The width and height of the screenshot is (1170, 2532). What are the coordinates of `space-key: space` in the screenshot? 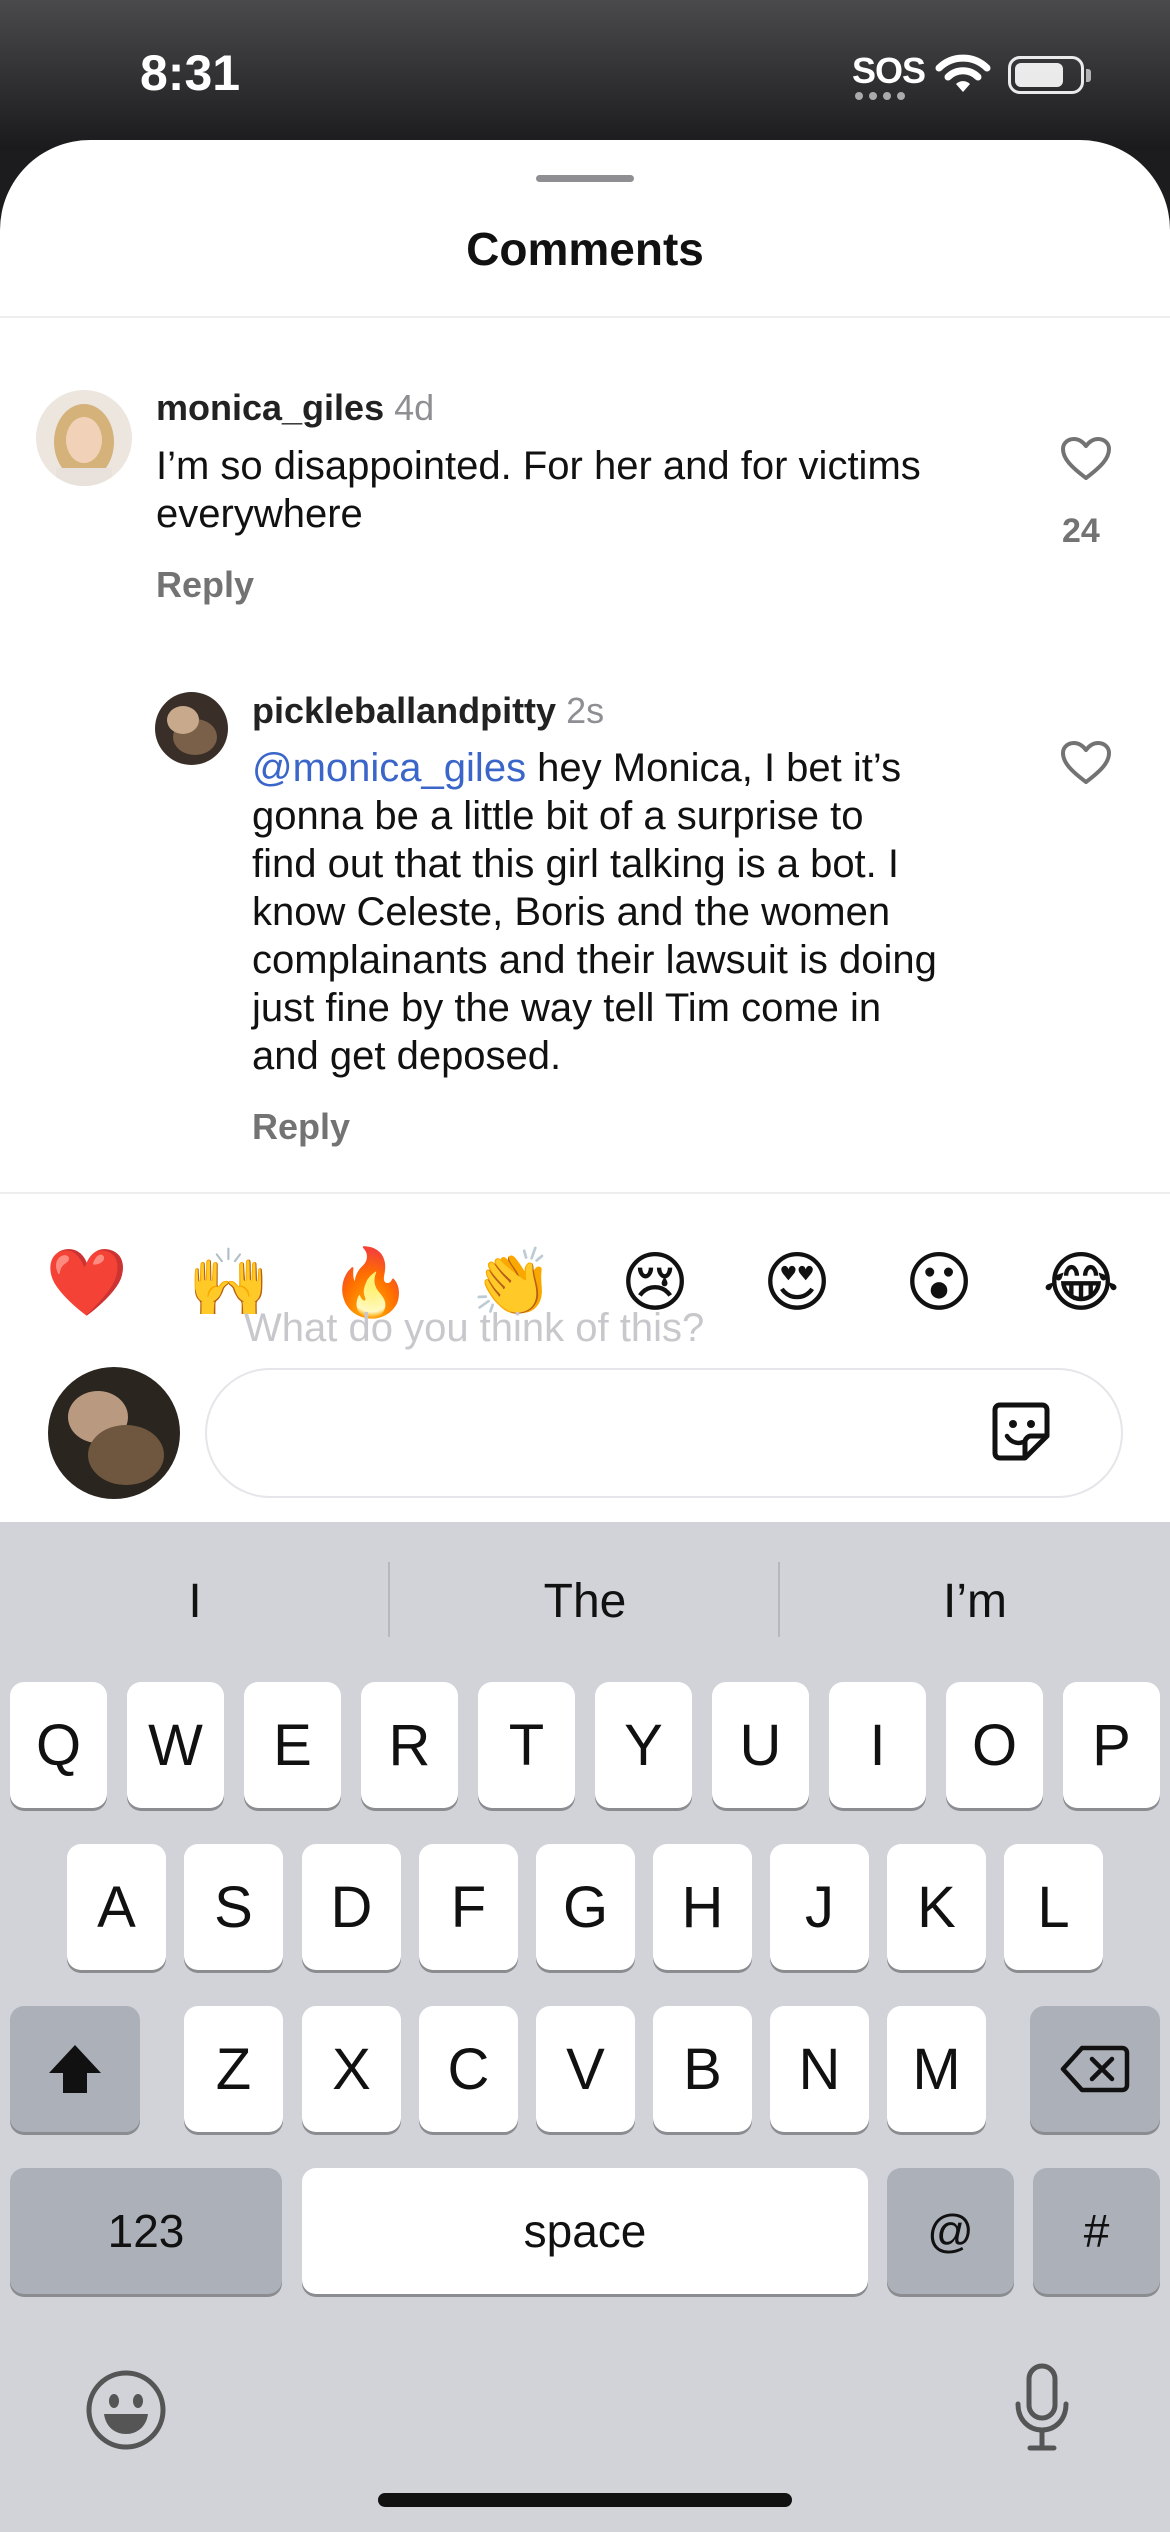 It's located at (585, 2231).